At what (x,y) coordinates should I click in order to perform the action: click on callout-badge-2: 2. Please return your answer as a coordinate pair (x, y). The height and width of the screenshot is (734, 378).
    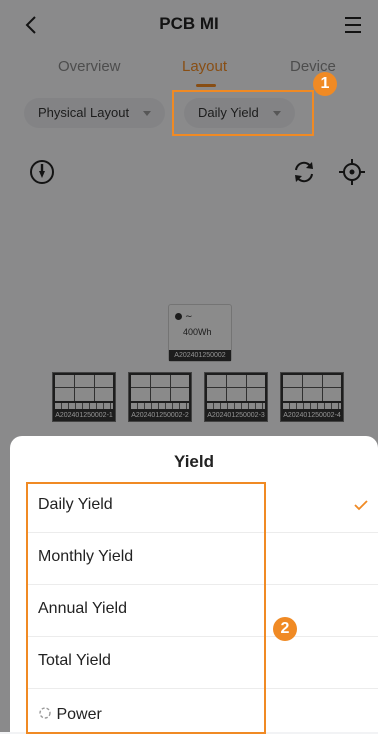
    Looking at the image, I should click on (285, 629).